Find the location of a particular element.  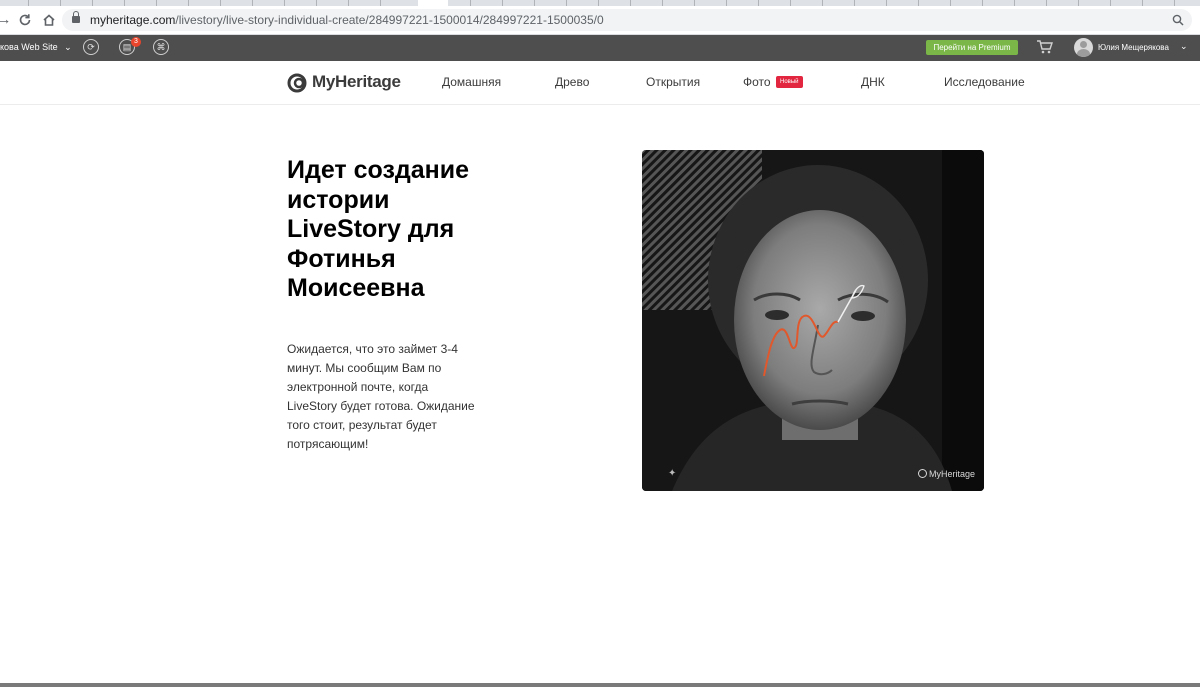

myheritage-logo-icon is located at coordinates (297, 83).